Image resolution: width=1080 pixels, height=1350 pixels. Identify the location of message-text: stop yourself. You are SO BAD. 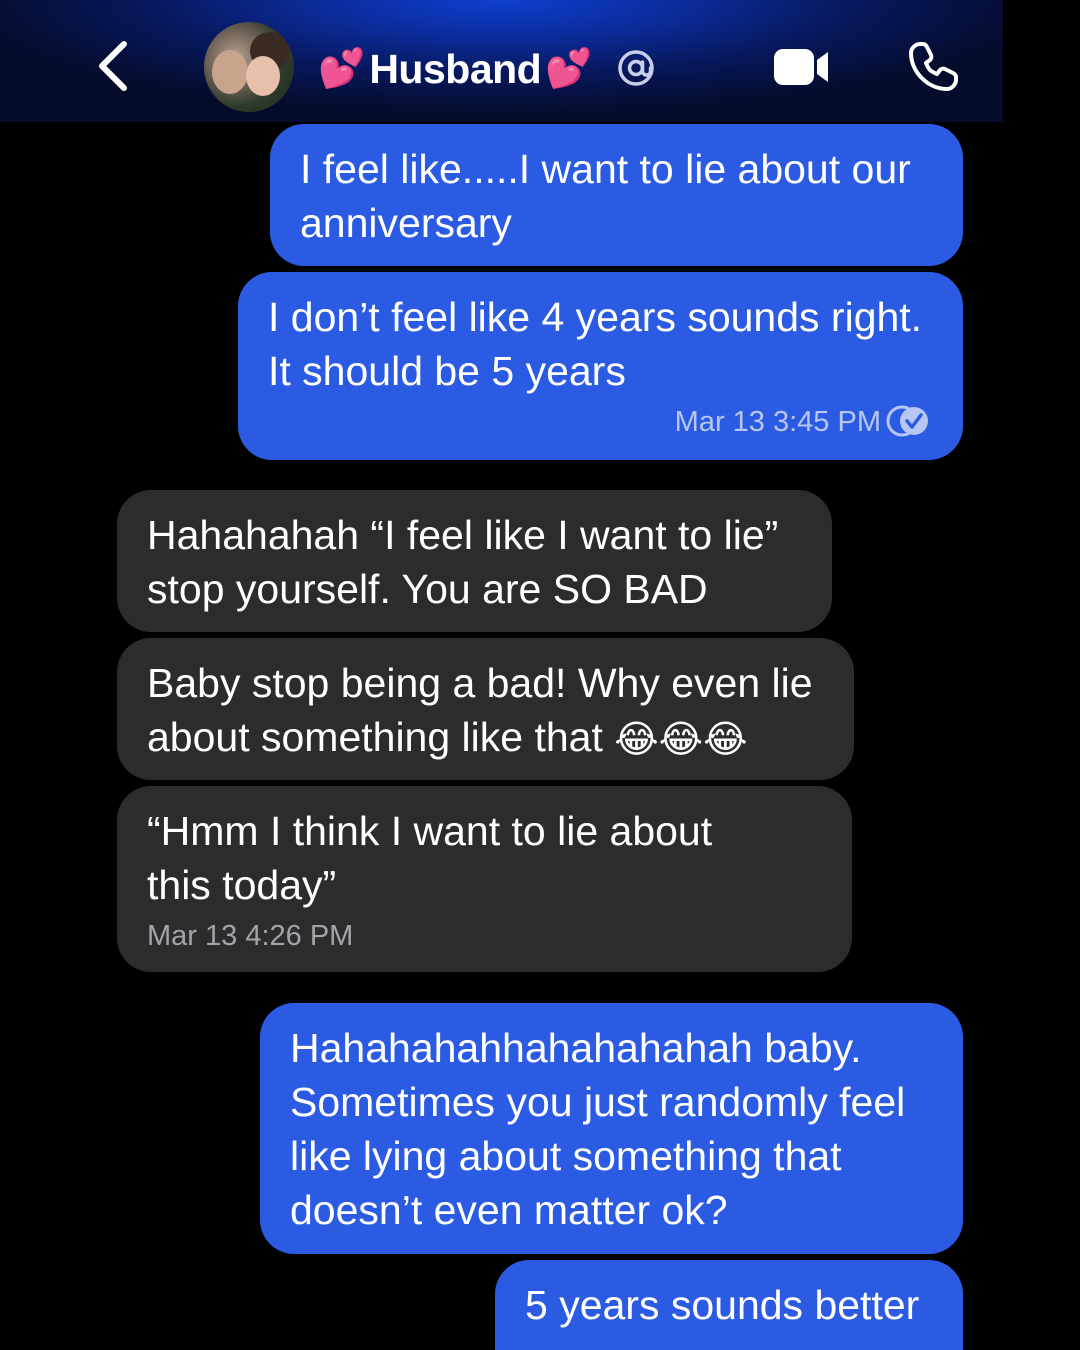
(427, 589).